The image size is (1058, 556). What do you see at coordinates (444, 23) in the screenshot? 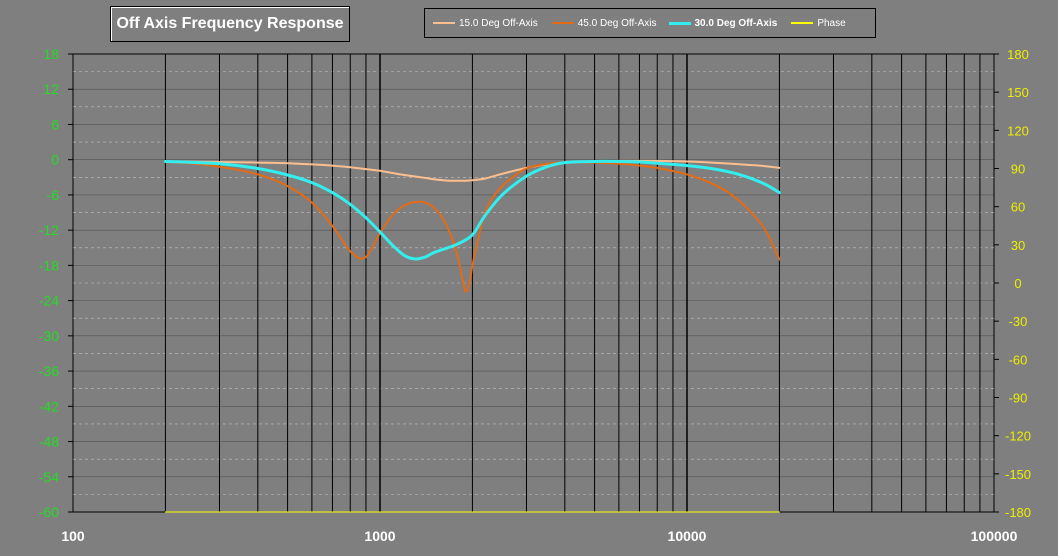
I see `legend-swatch-15deg` at bounding box center [444, 23].